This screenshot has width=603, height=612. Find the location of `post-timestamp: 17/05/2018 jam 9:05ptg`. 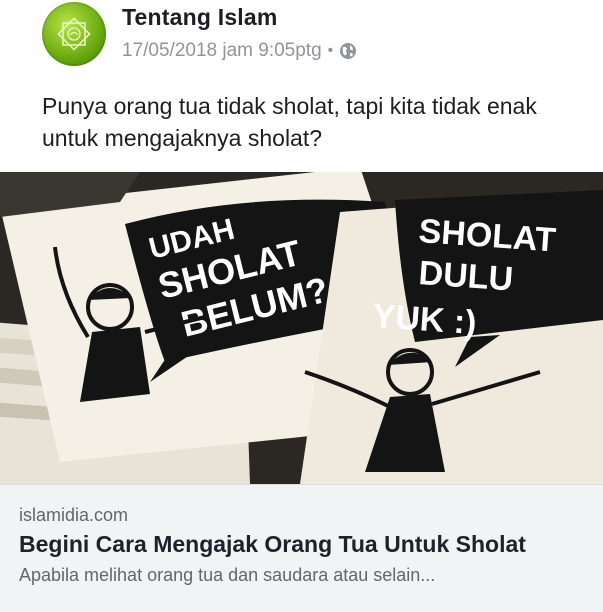

post-timestamp: 17/05/2018 jam 9:05ptg is located at coordinates (222, 51).